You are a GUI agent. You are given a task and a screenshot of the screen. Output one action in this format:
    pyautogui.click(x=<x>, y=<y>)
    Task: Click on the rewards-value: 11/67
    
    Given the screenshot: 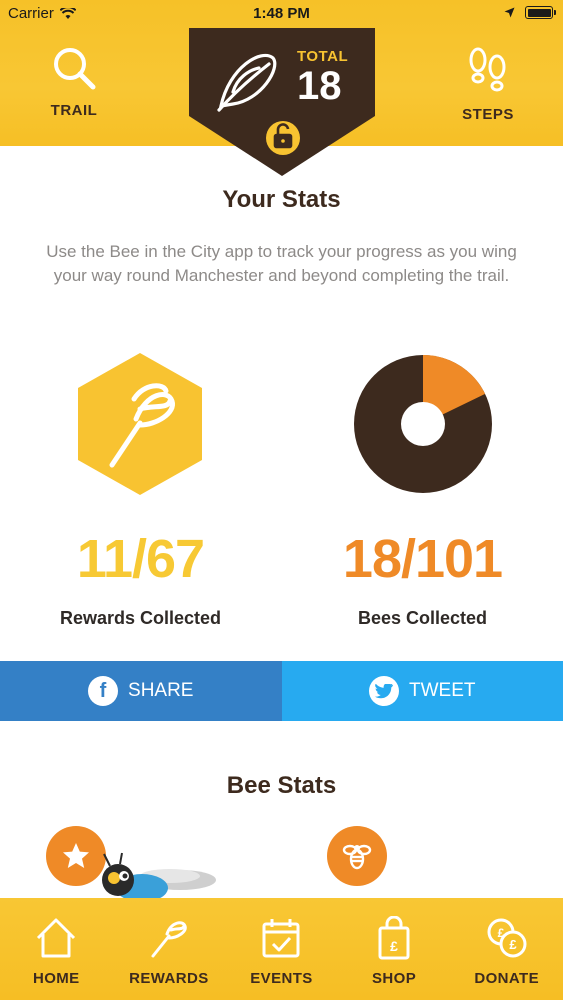 What is the action you would take?
    pyautogui.click(x=140, y=559)
    